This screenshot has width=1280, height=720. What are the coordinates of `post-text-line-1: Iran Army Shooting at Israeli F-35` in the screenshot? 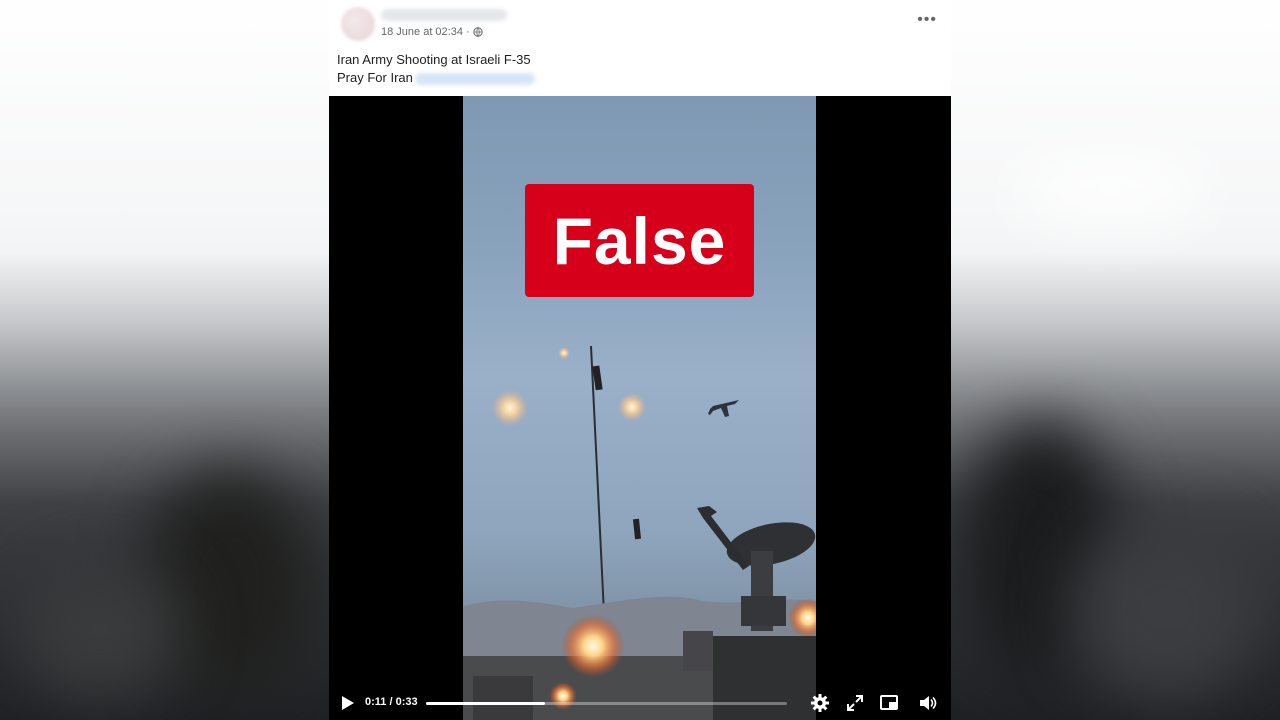 It's located at (434, 59).